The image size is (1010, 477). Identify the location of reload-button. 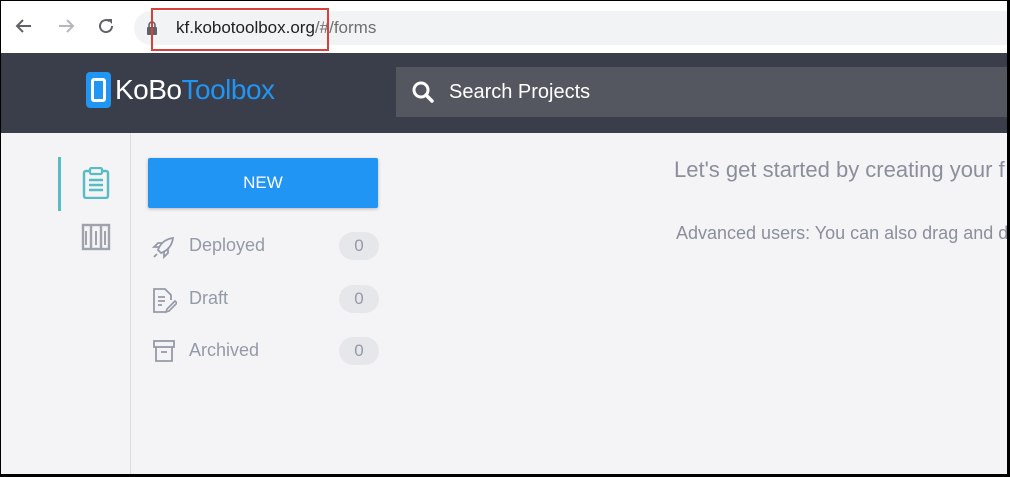
(106, 26).